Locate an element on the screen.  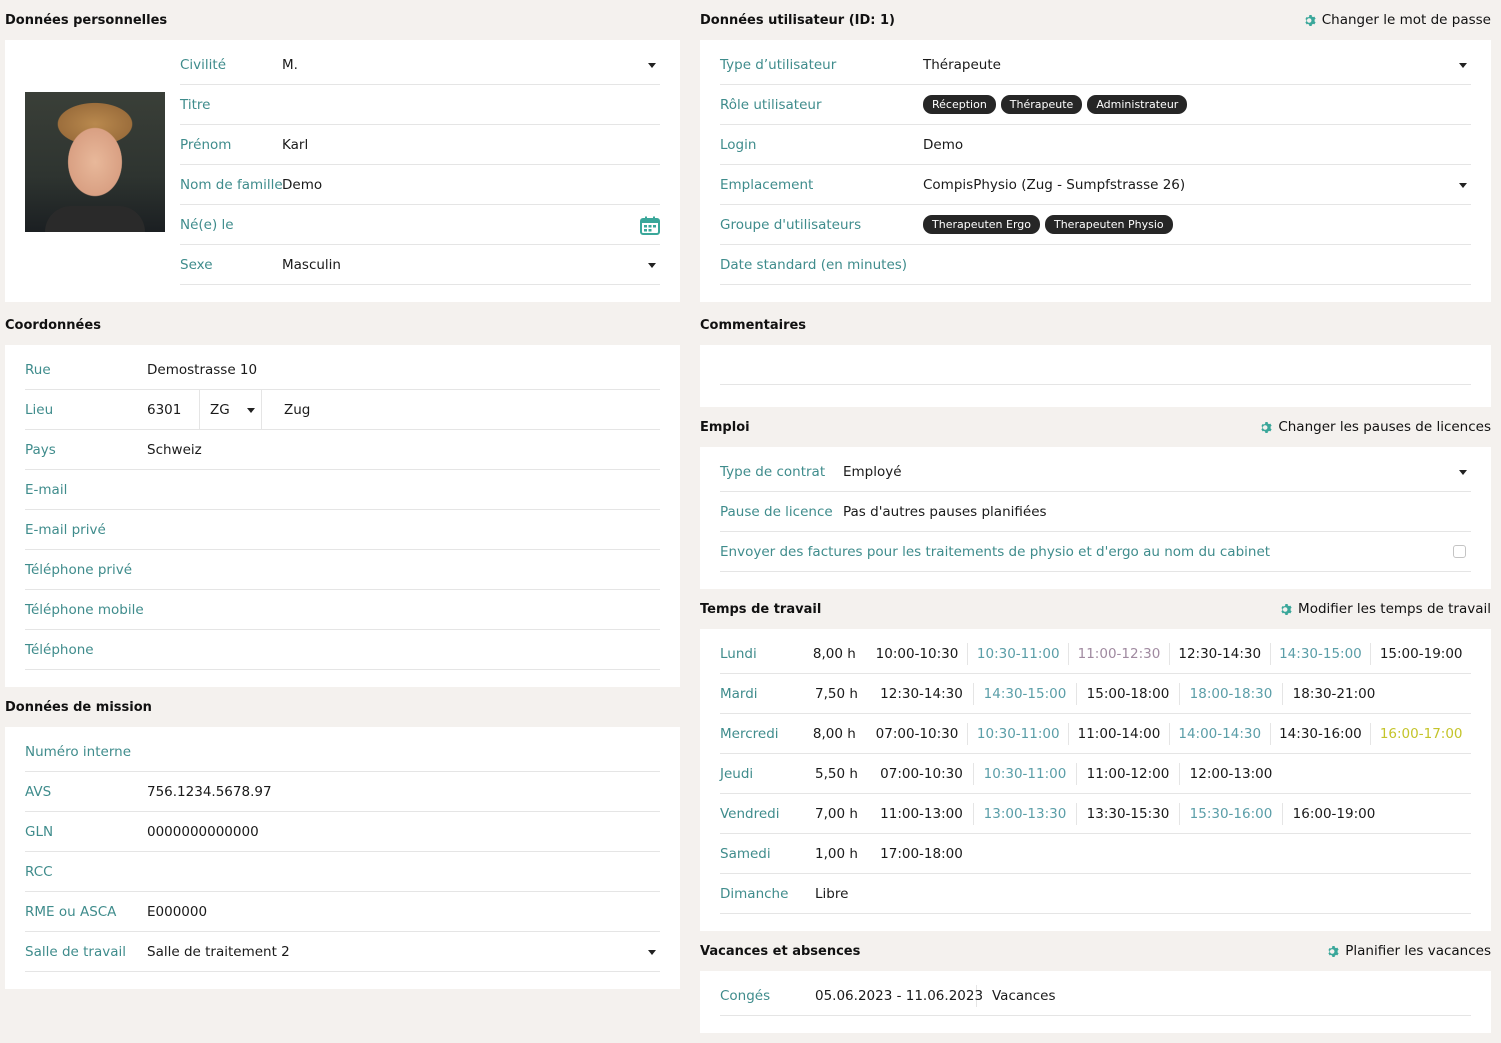
rue-field: Rue Demostrasse 10 is located at coordinates (342, 370).